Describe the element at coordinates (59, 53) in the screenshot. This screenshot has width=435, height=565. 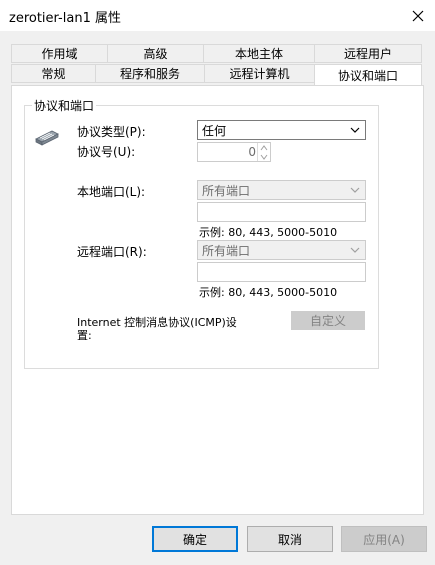
I see `tab-scope: 作用域` at that location.